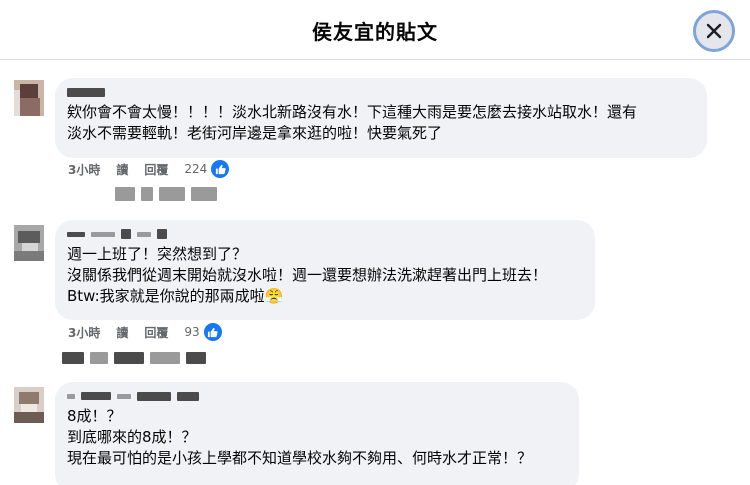 This screenshot has width=750, height=485. I want to click on like-count: 93, so click(192, 332).